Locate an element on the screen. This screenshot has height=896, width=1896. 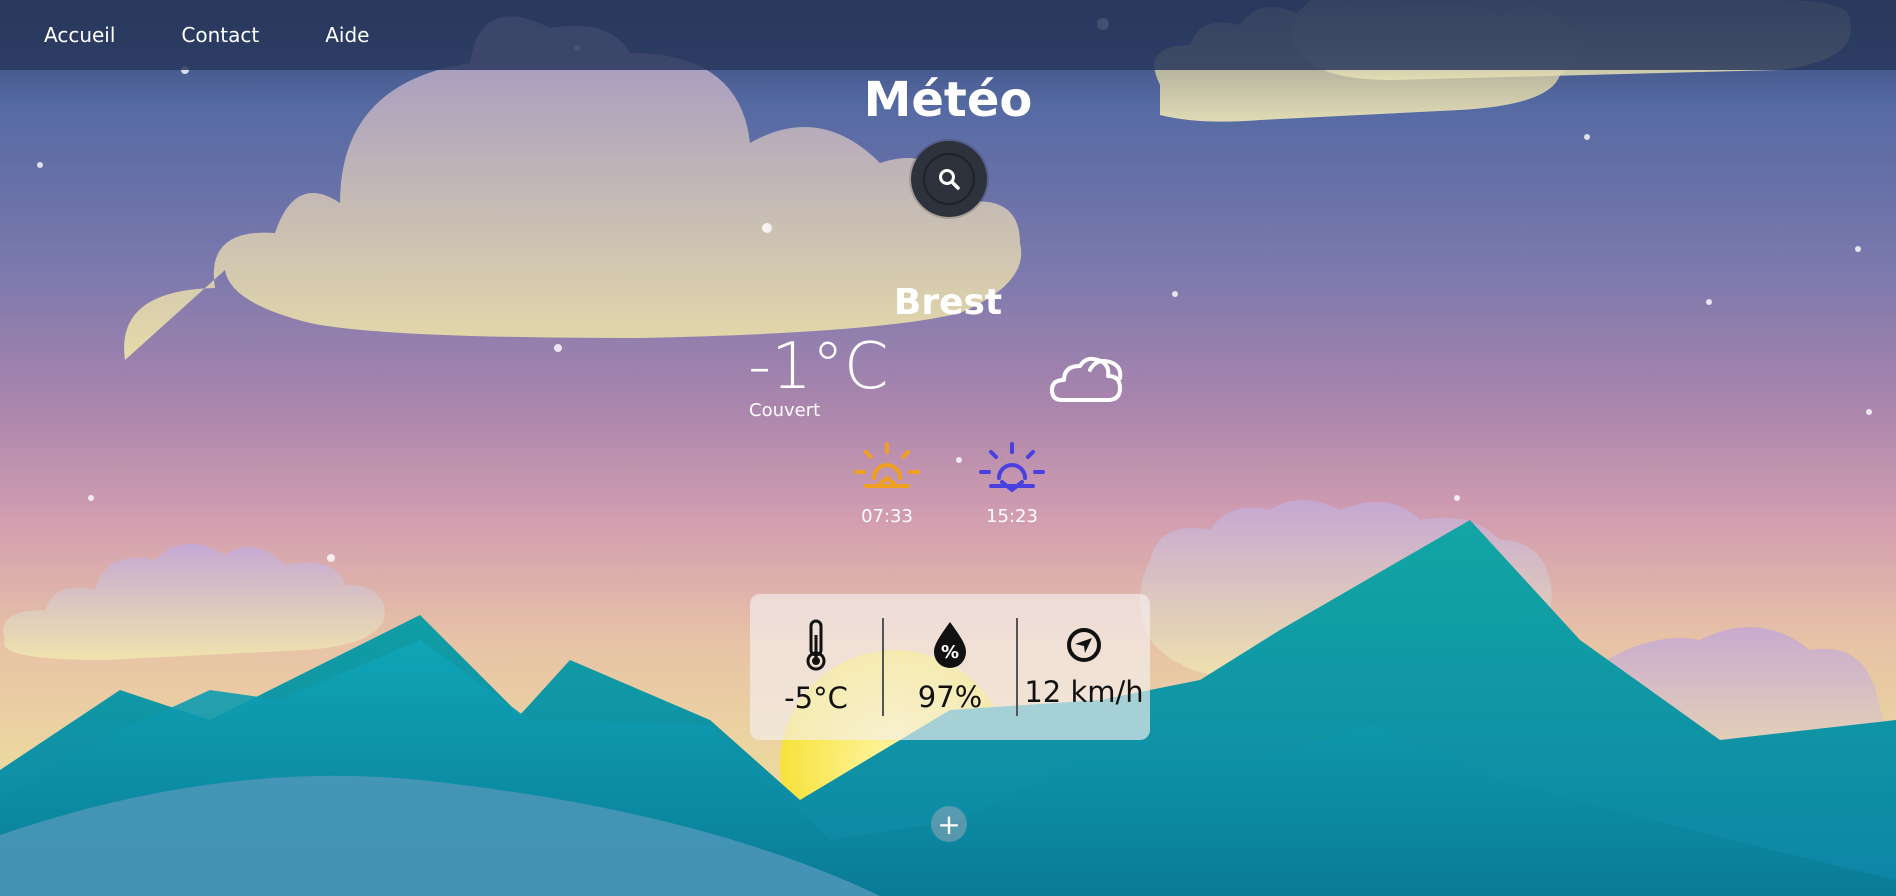
thermometer-icon is located at coordinates (816, 645).